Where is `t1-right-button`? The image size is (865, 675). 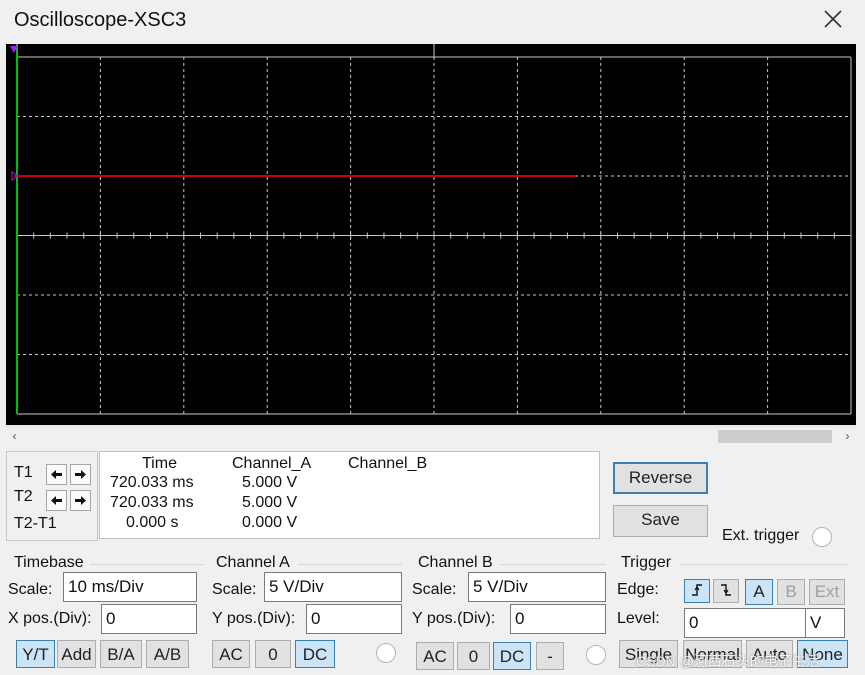
t1-right-button is located at coordinates (80, 474).